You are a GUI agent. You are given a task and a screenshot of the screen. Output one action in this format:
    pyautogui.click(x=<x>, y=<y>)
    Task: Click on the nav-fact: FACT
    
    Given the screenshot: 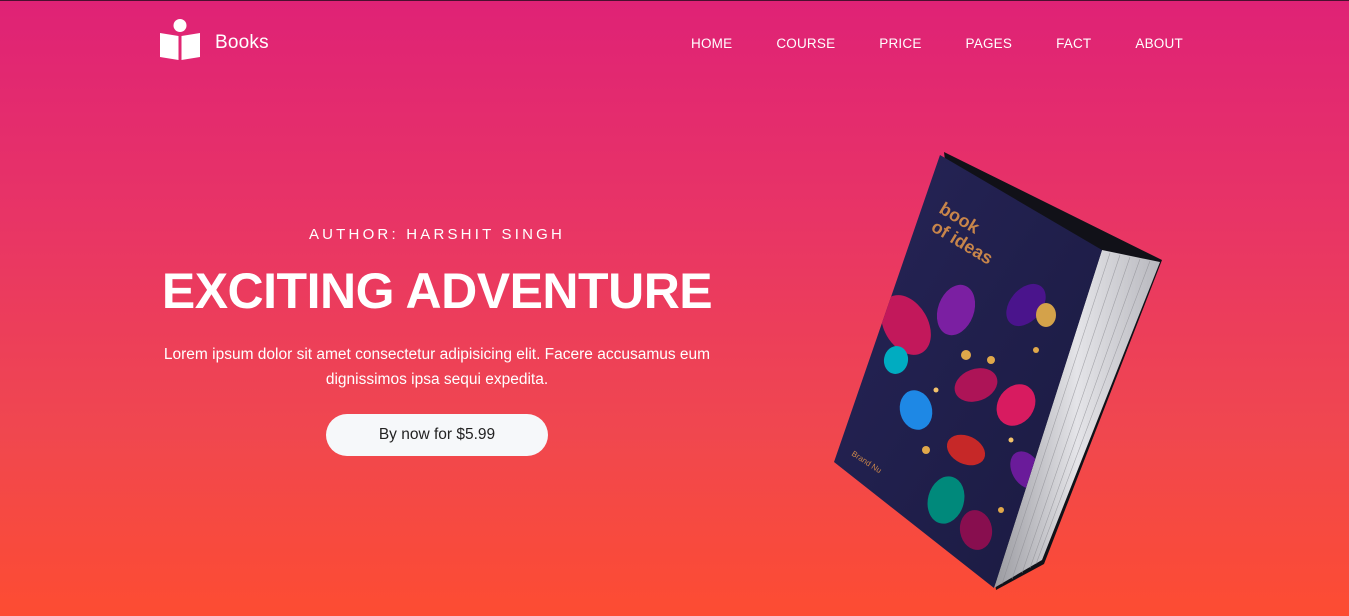 What is the action you would take?
    pyautogui.click(x=1073, y=43)
    